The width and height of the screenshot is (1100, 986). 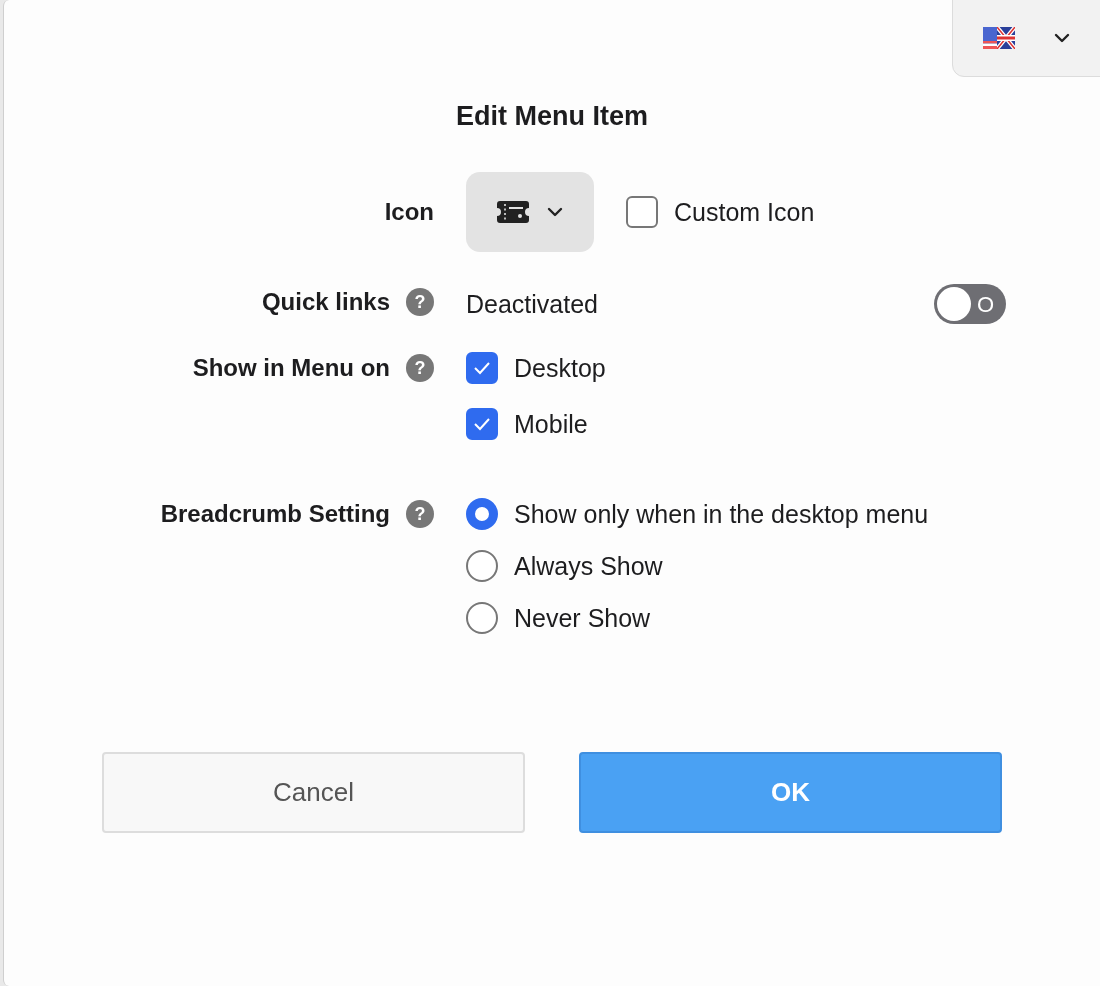 I want to click on field-label: Show in Menu on, so click(x=291, y=368).